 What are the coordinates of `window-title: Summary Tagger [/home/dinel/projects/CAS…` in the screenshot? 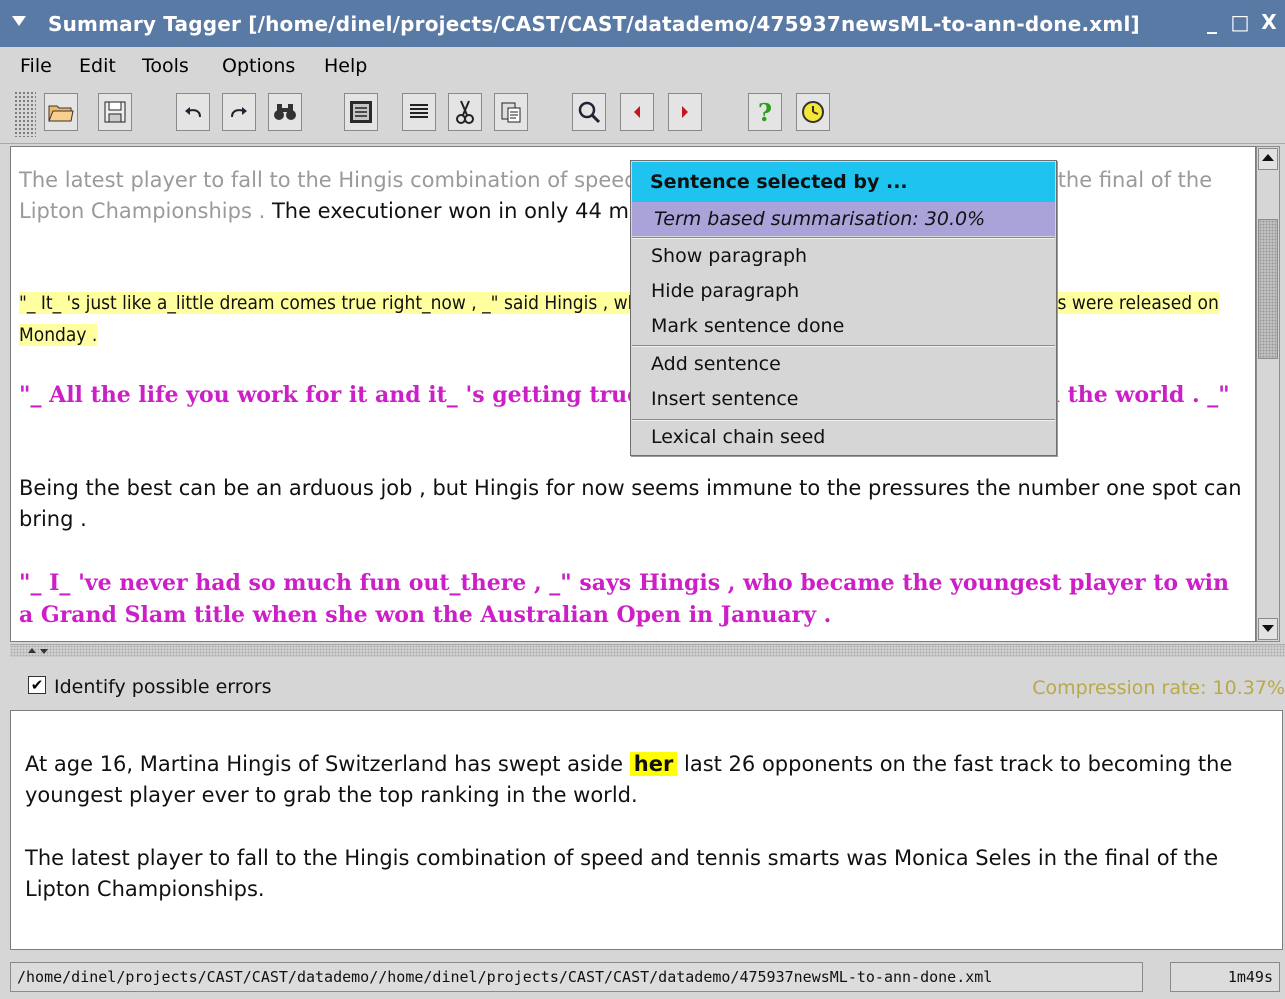 It's located at (594, 24).